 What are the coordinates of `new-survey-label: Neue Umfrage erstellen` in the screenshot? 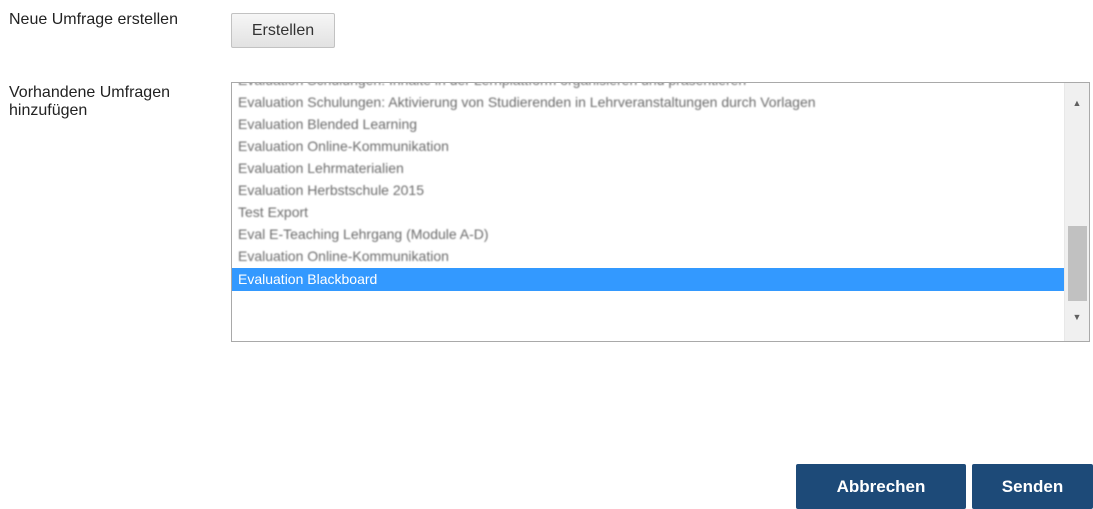 It's located at (93, 19).